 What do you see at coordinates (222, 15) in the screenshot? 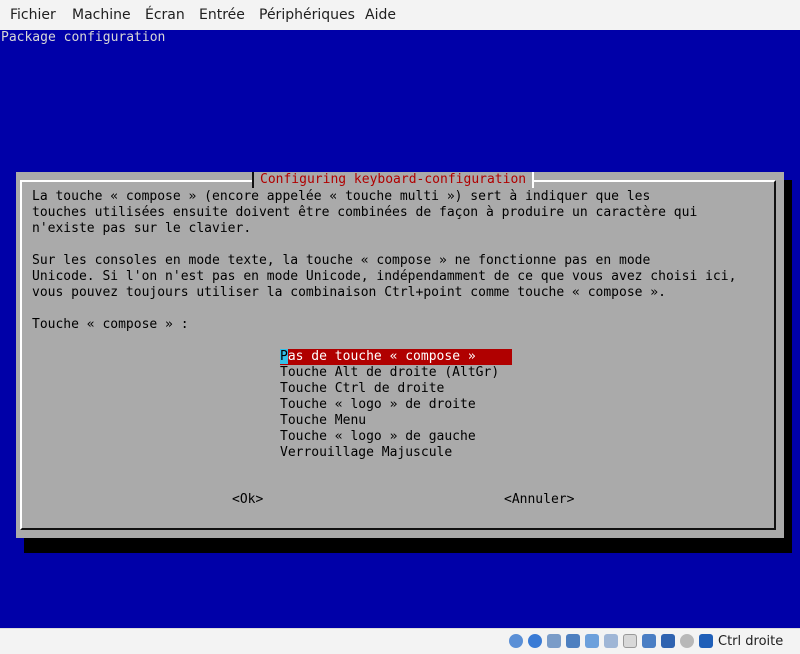
I see `menu-entree: Entrée` at bounding box center [222, 15].